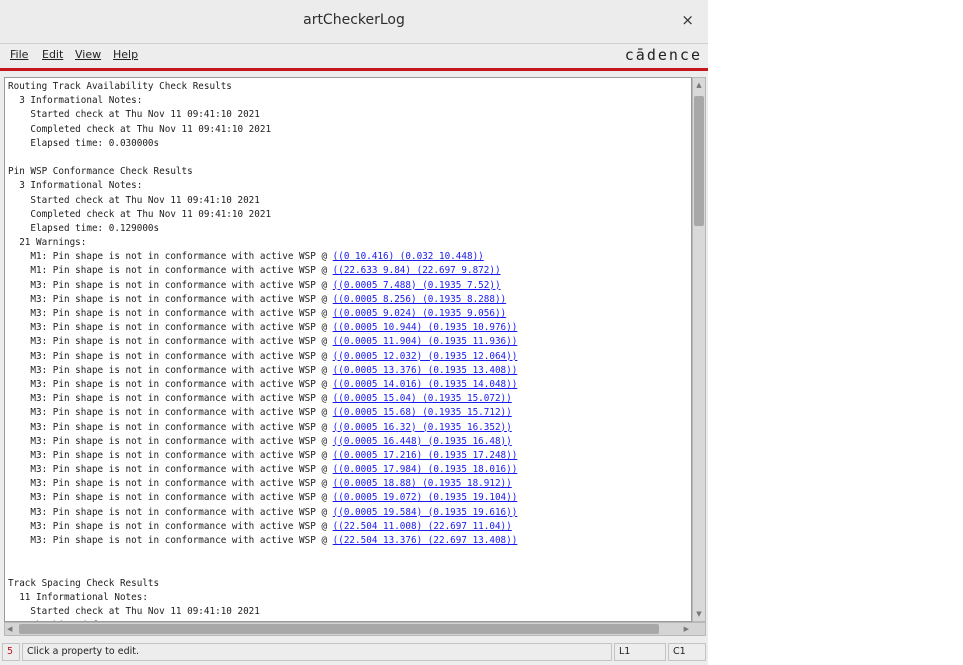 This screenshot has height=665, width=963. What do you see at coordinates (686, 629) in the screenshot?
I see `scroll-right-icon: ▶` at bounding box center [686, 629].